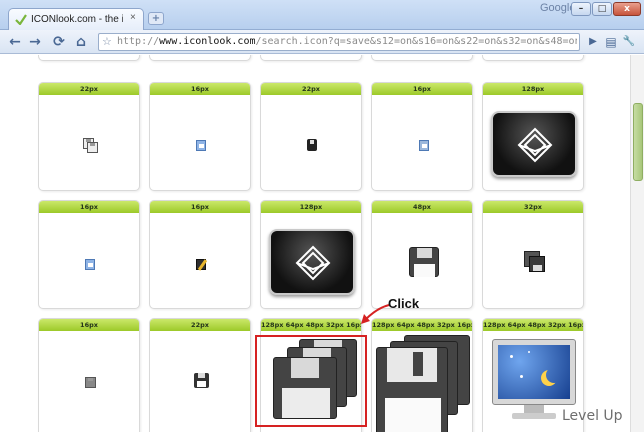 This screenshot has width=644, height=432. I want to click on page-menu-button: ▤, so click(611, 42).